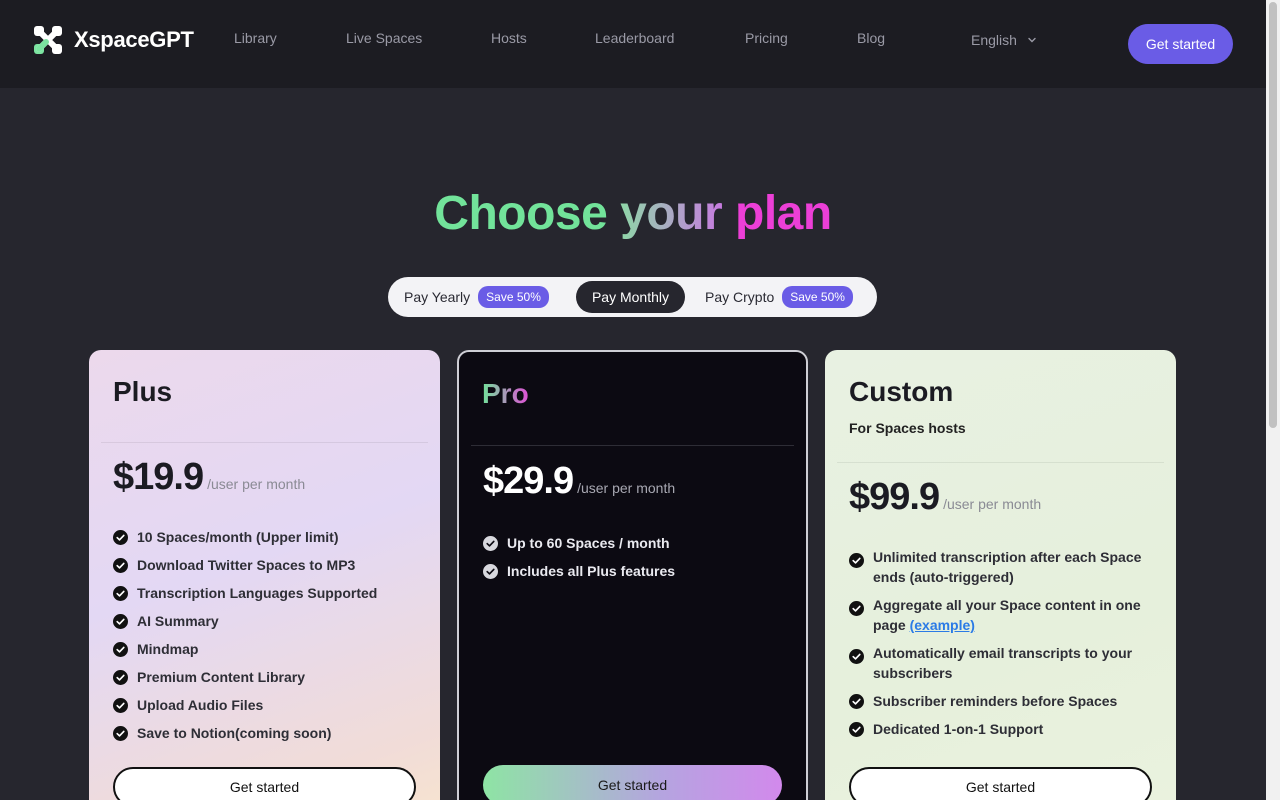 This screenshot has width=1280, height=800. I want to click on feature-text: 10 Spaces/month (Upper limit), so click(238, 537).